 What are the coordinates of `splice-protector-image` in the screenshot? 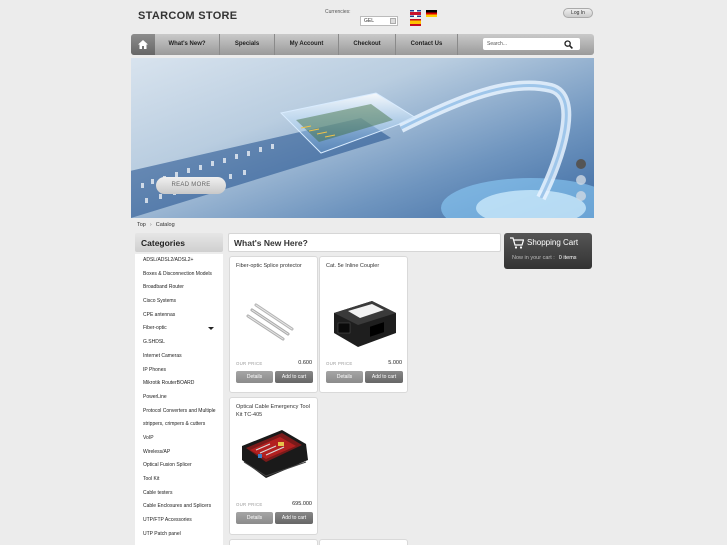 It's located at (274, 318).